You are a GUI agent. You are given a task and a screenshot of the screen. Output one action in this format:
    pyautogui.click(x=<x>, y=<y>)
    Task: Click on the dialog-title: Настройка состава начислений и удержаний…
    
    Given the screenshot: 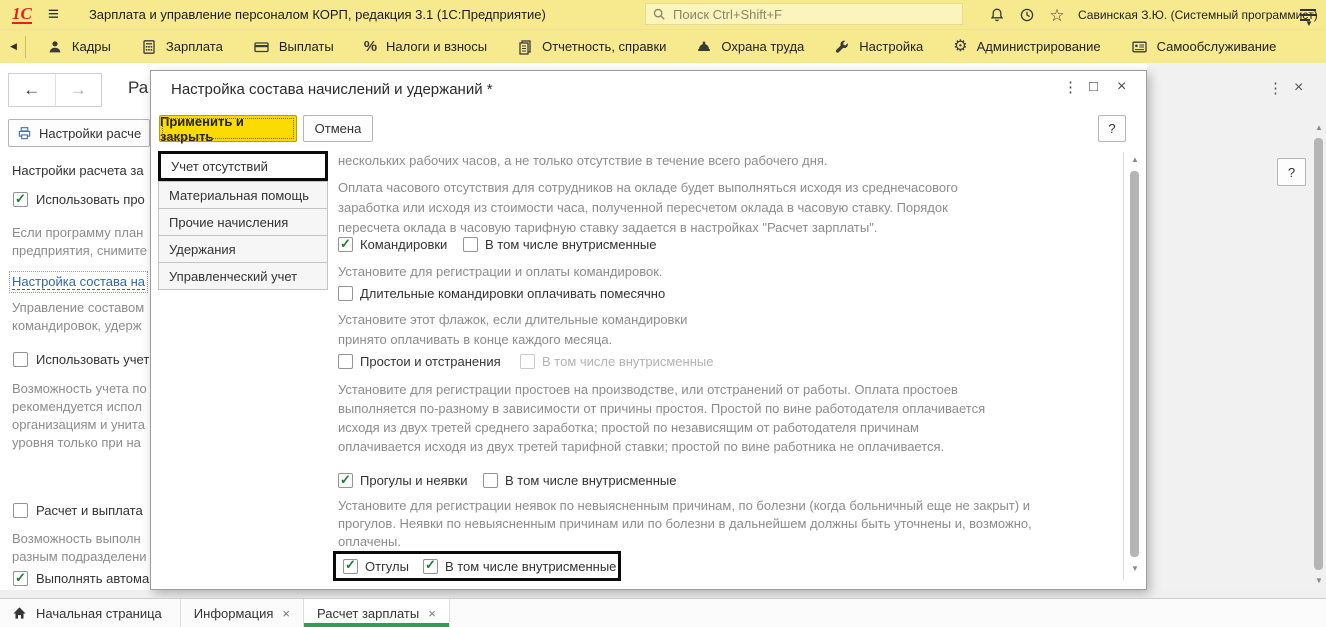 What is the action you would take?
    pyautogui.click(x=332, y=89)
    